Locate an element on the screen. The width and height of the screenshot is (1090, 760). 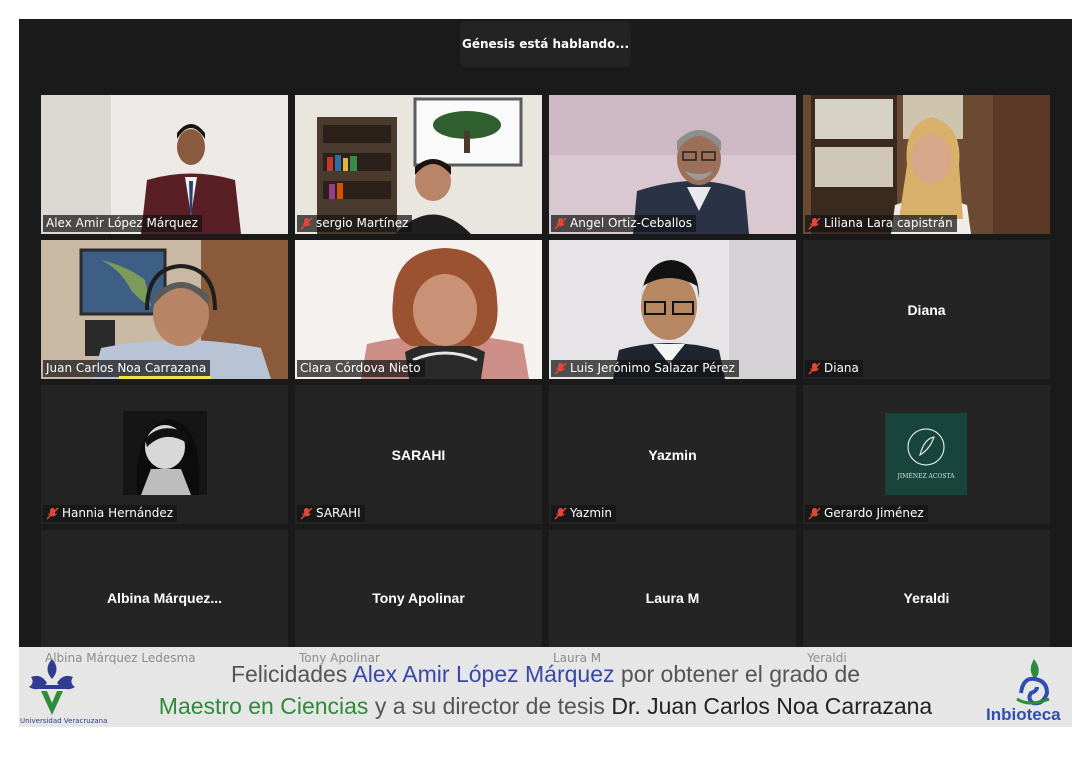
participant-tile: Liliana Lara capistrán is located at coordinates (926, 164).